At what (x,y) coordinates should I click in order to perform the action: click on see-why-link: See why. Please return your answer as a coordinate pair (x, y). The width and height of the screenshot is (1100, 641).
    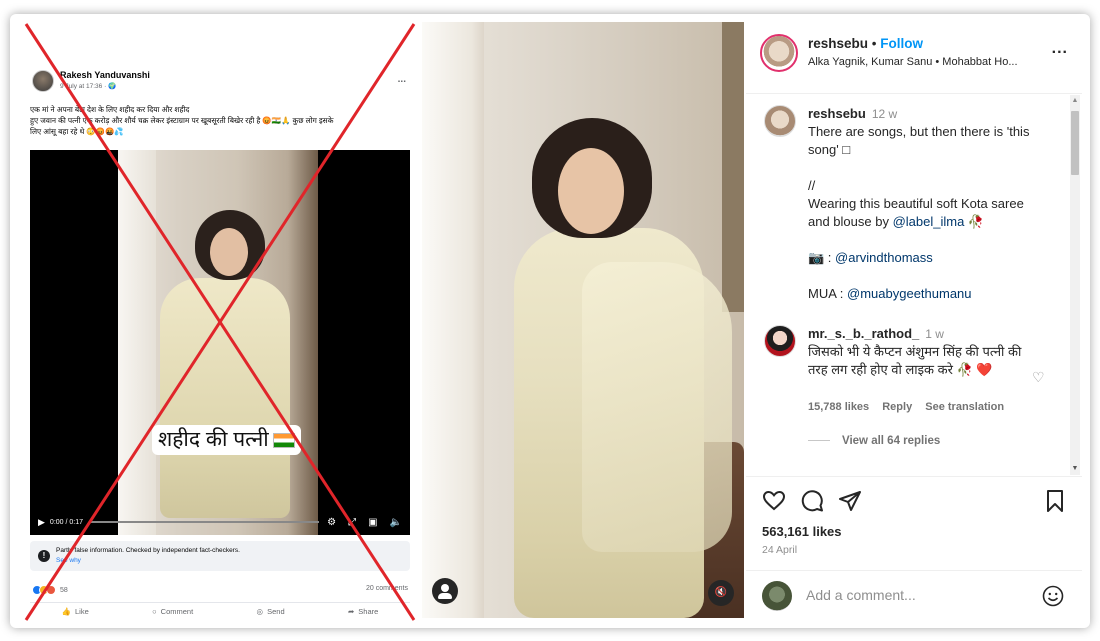
    Looking at the image, I should click on (68, 560).